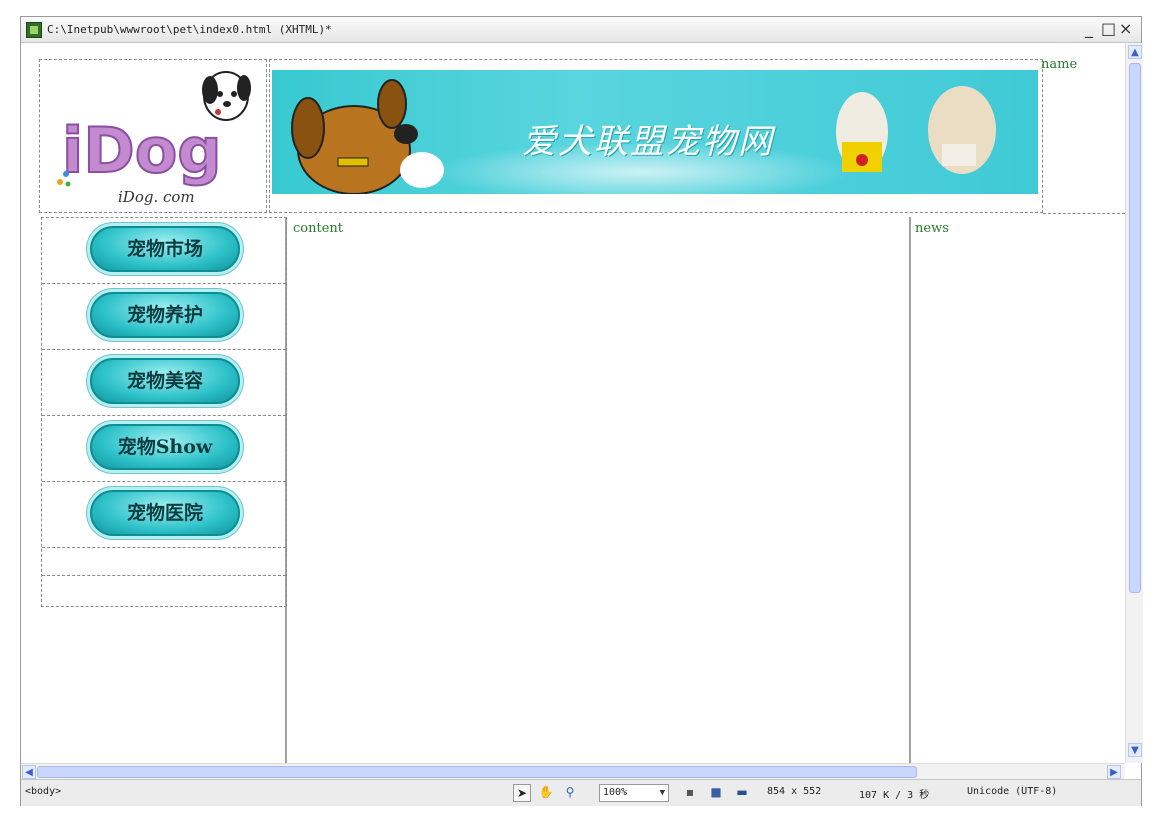  I want to click on tag-selector: <body>, so click(43, 791).